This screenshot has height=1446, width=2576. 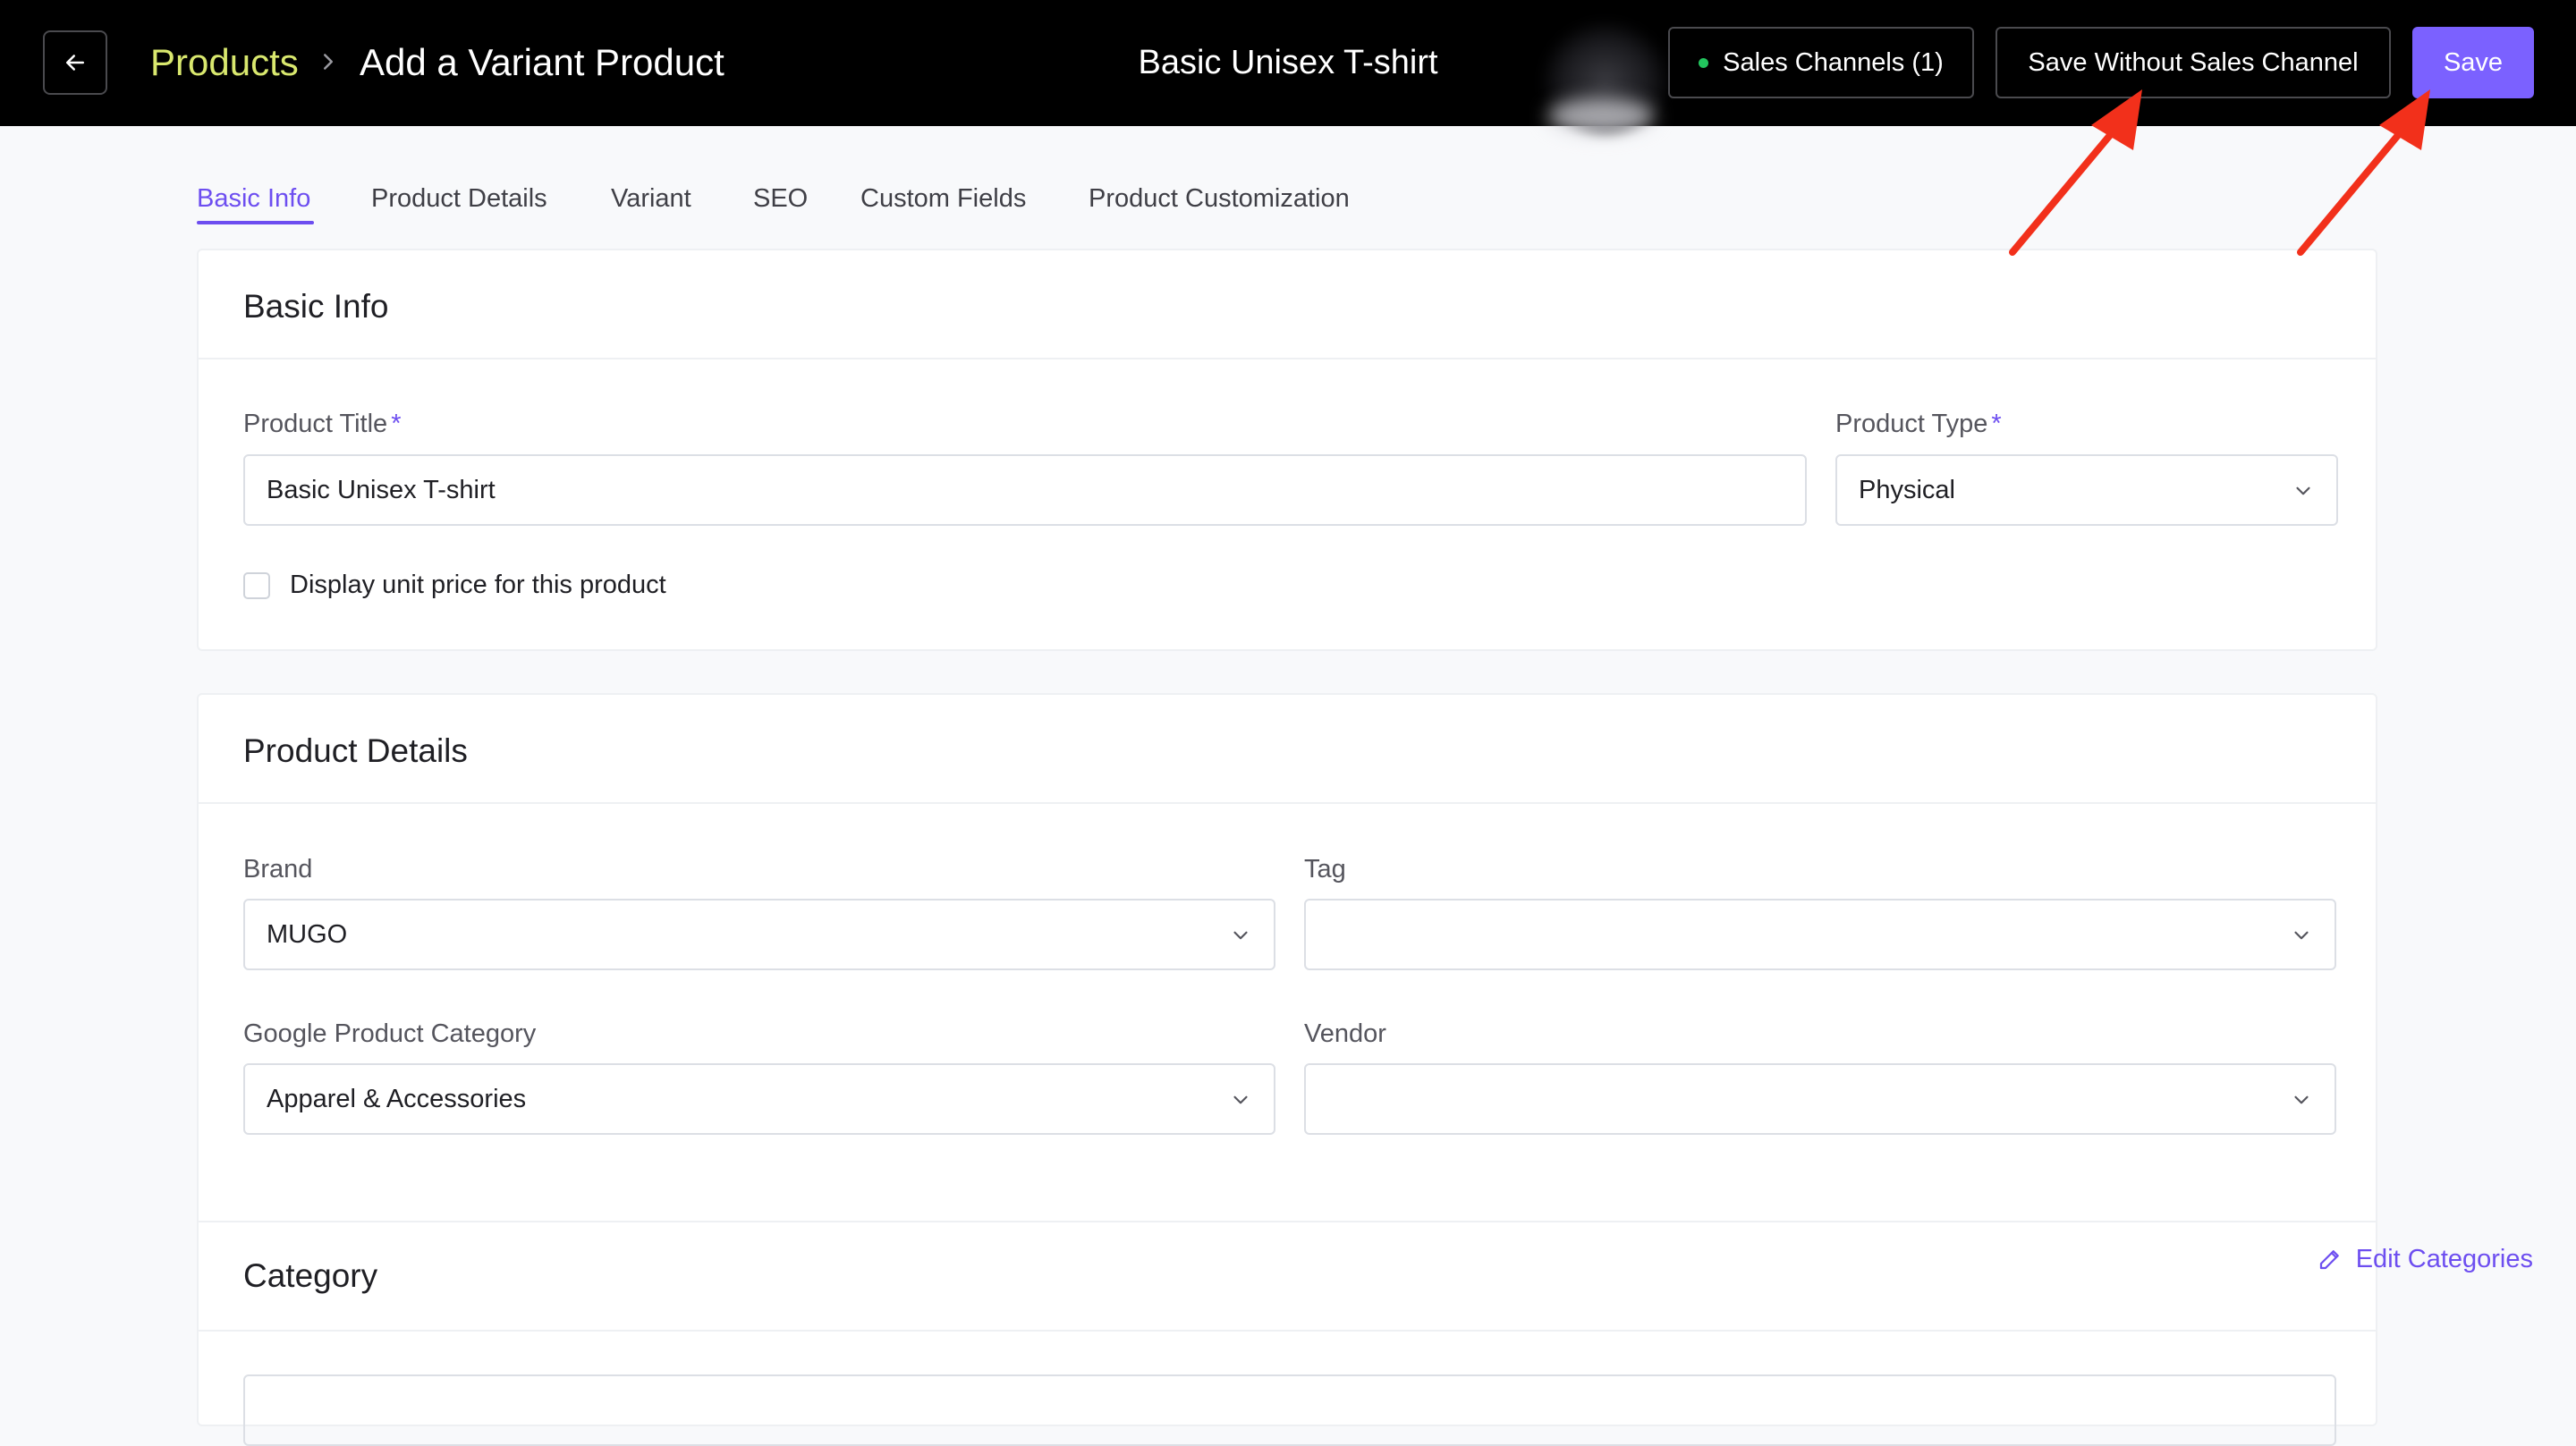 What do you see at coordinates (307, 934) in the screenshot?
I see `brand-value: MUGO` at bounding box center [307, 934].